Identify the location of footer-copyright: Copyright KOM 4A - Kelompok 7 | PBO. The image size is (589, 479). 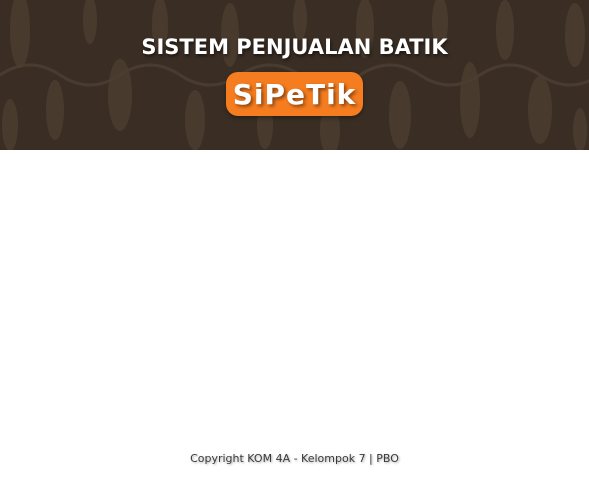
(294, 458).